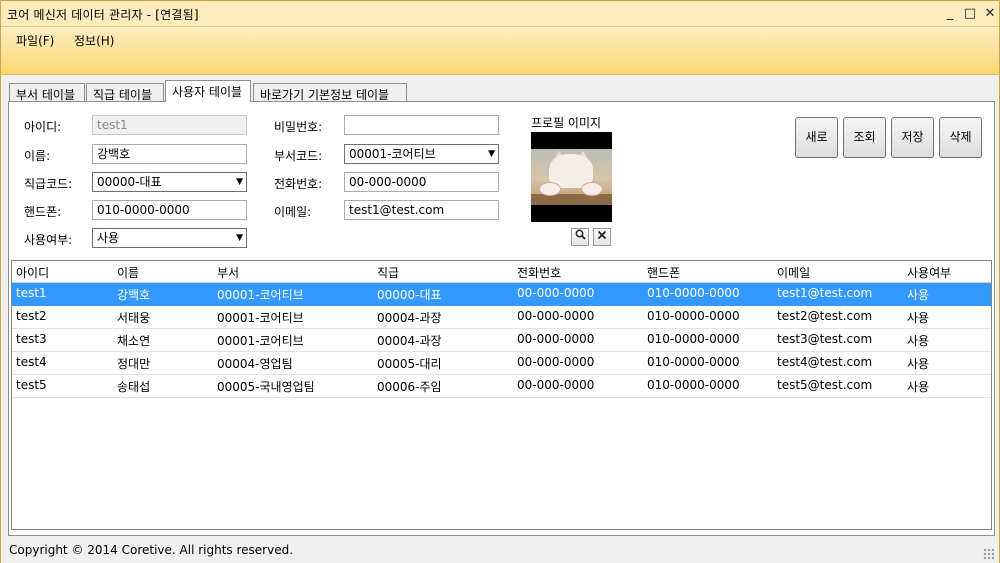  I want to click on column-header-id: 아이디, so click(32, 272).